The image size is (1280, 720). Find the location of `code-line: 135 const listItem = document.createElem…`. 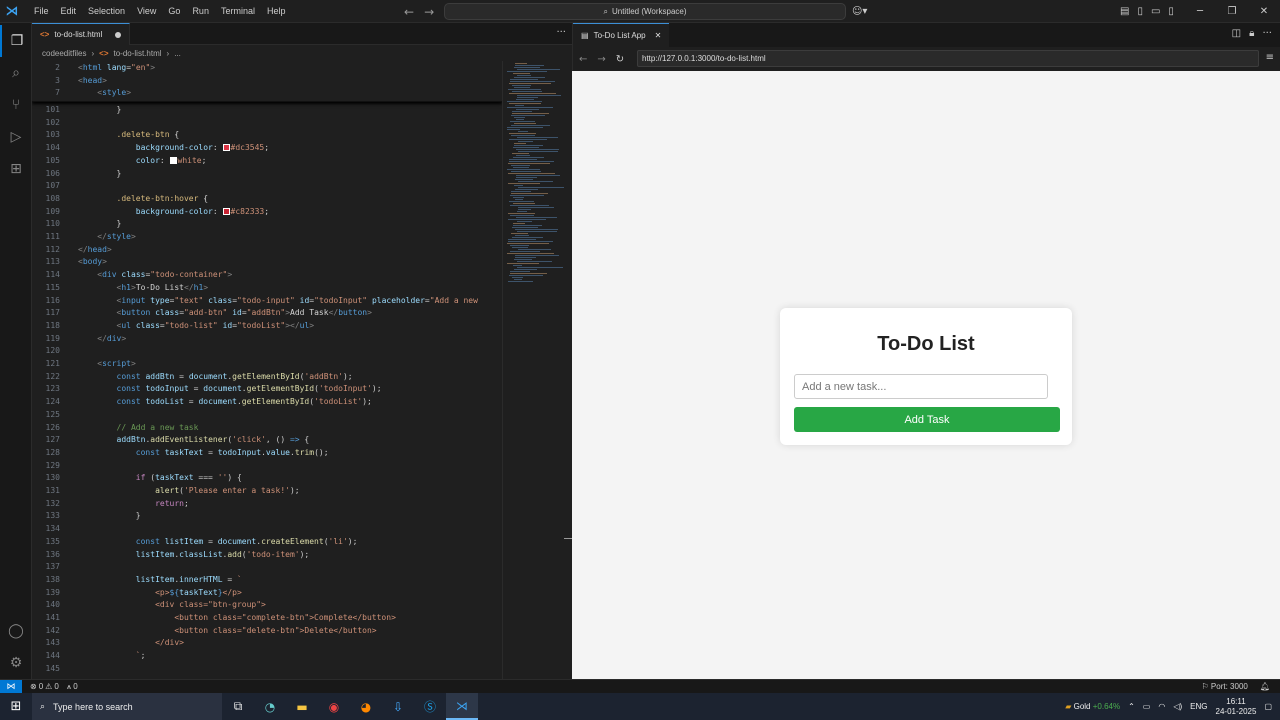

code-line: 135 const listItem = document.createElem… is located at coordinates (267, 542).